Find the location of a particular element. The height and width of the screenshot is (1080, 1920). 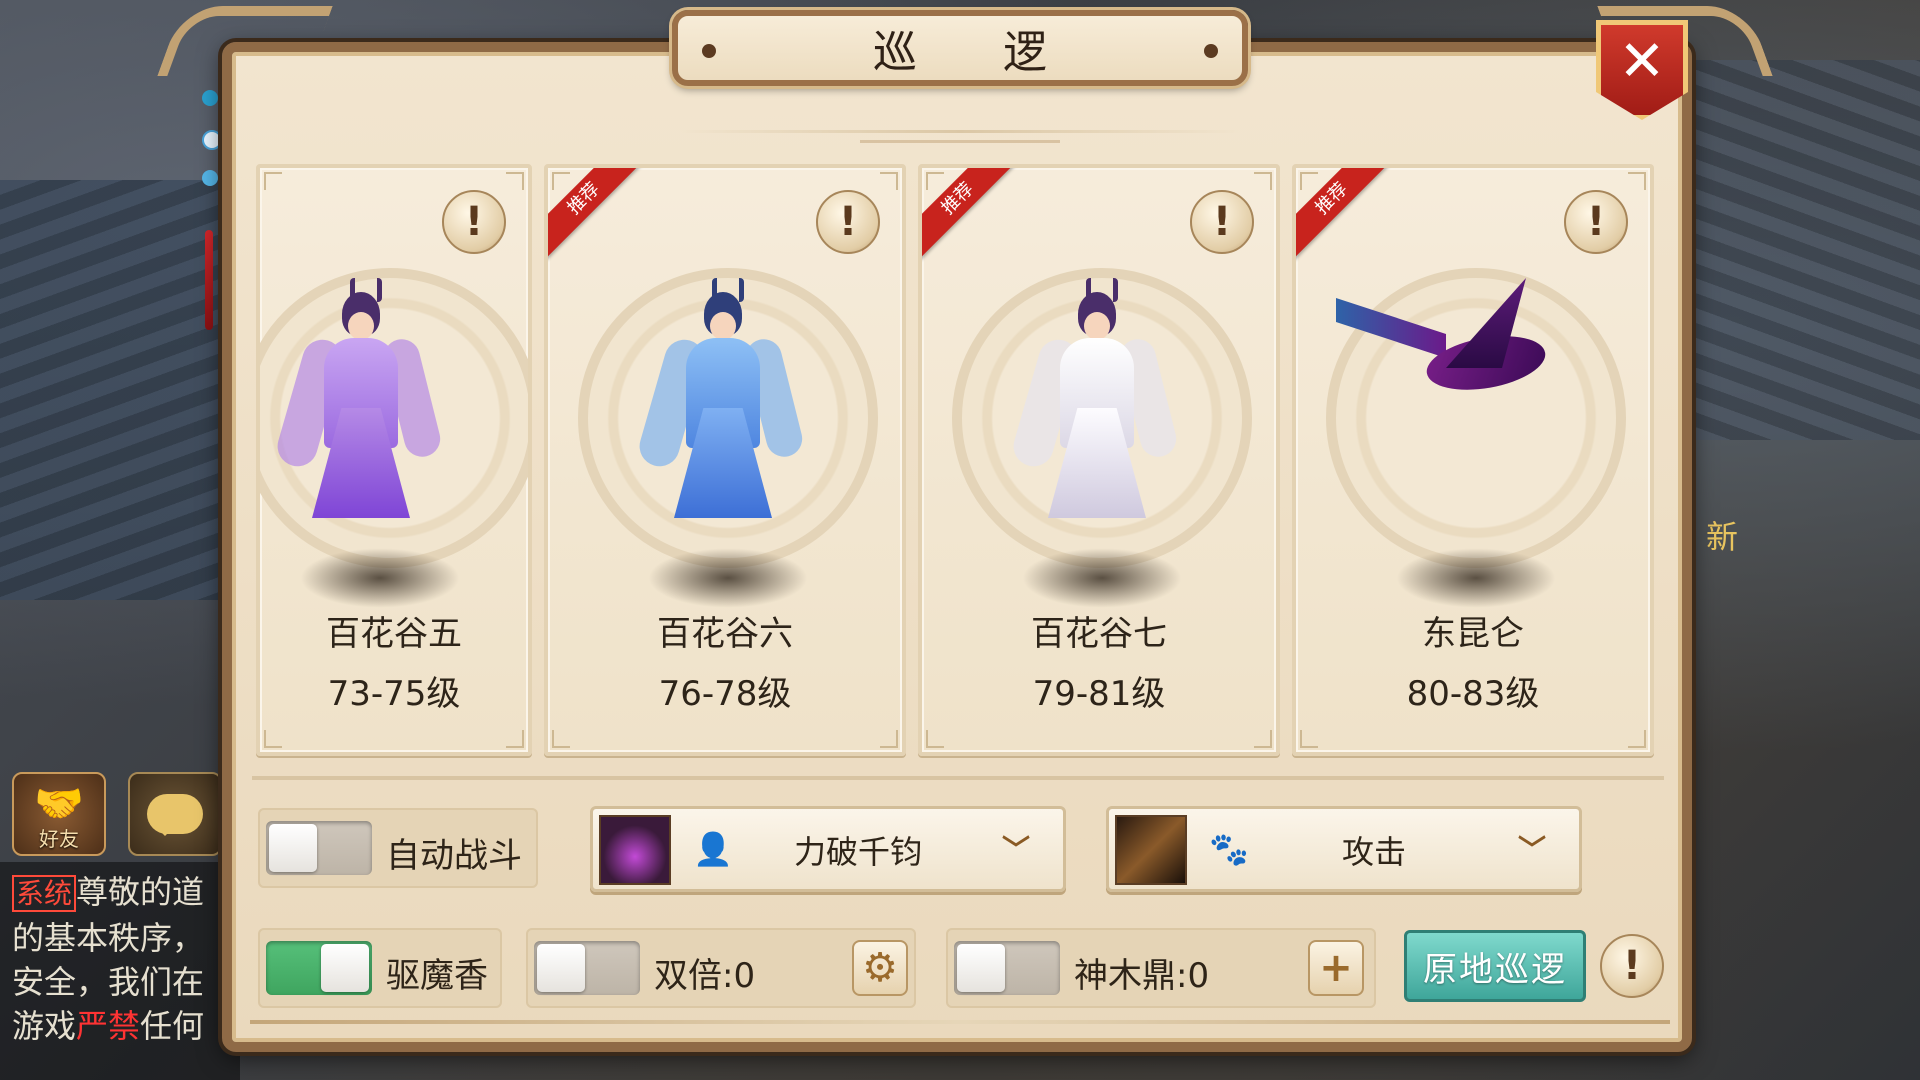

chat-bubble-icon is located at coordinates (175, 815).